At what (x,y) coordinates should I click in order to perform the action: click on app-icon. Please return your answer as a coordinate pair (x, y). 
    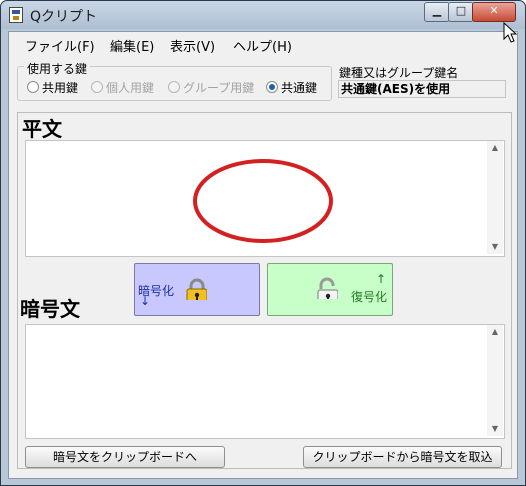
    Looking at the image, I should click on (16, 15).